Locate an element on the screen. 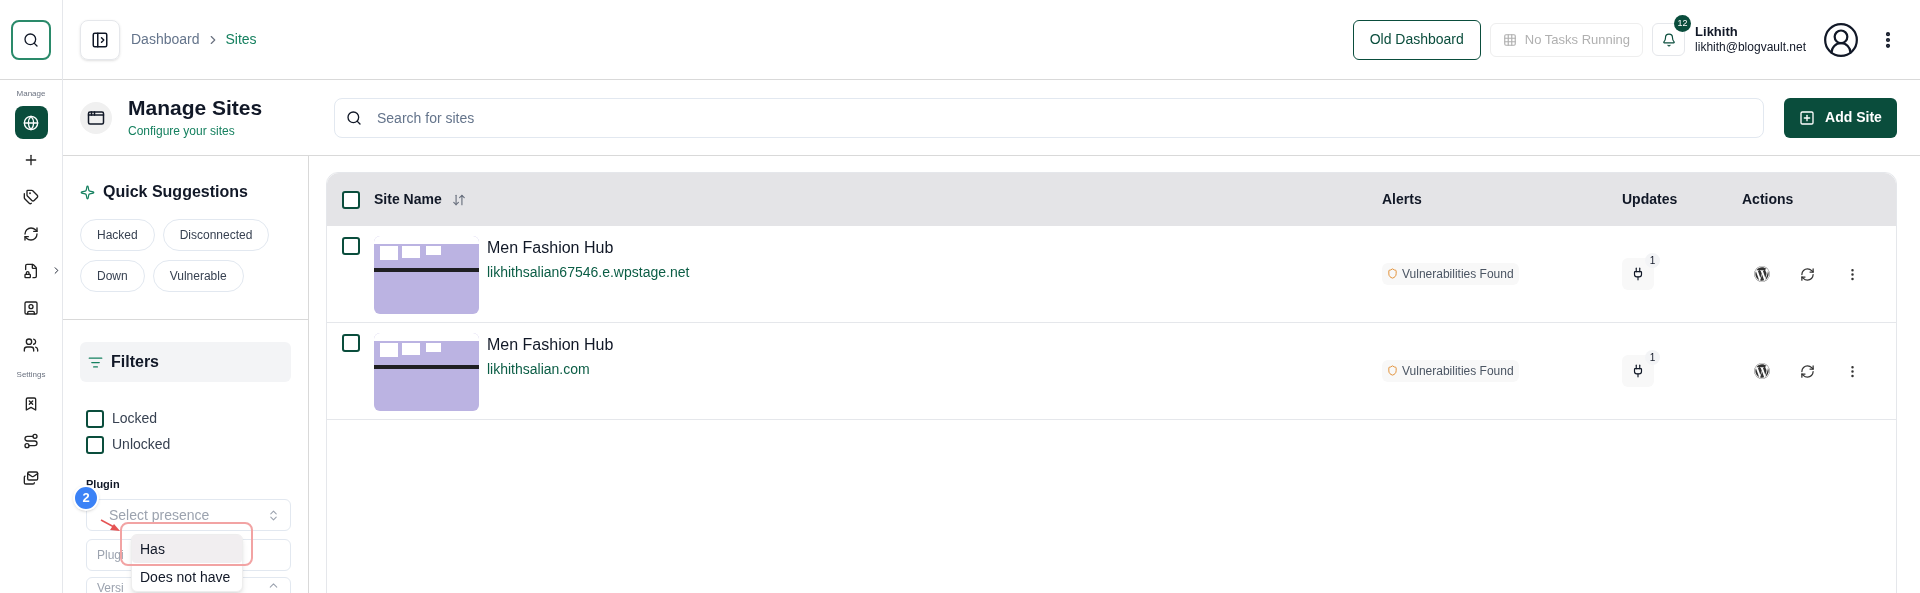 This screenshot has width=1920, height=593. page-subtitle: Configure your sites is located at coordinates (182, 131).